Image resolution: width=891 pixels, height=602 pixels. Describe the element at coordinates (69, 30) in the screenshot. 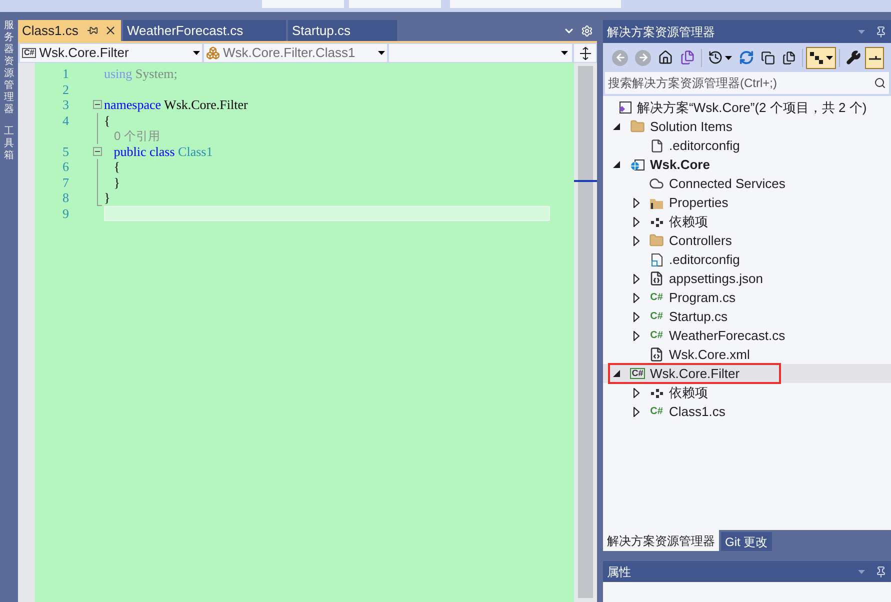

I see `editor-tab: Class1.cs` at that location.